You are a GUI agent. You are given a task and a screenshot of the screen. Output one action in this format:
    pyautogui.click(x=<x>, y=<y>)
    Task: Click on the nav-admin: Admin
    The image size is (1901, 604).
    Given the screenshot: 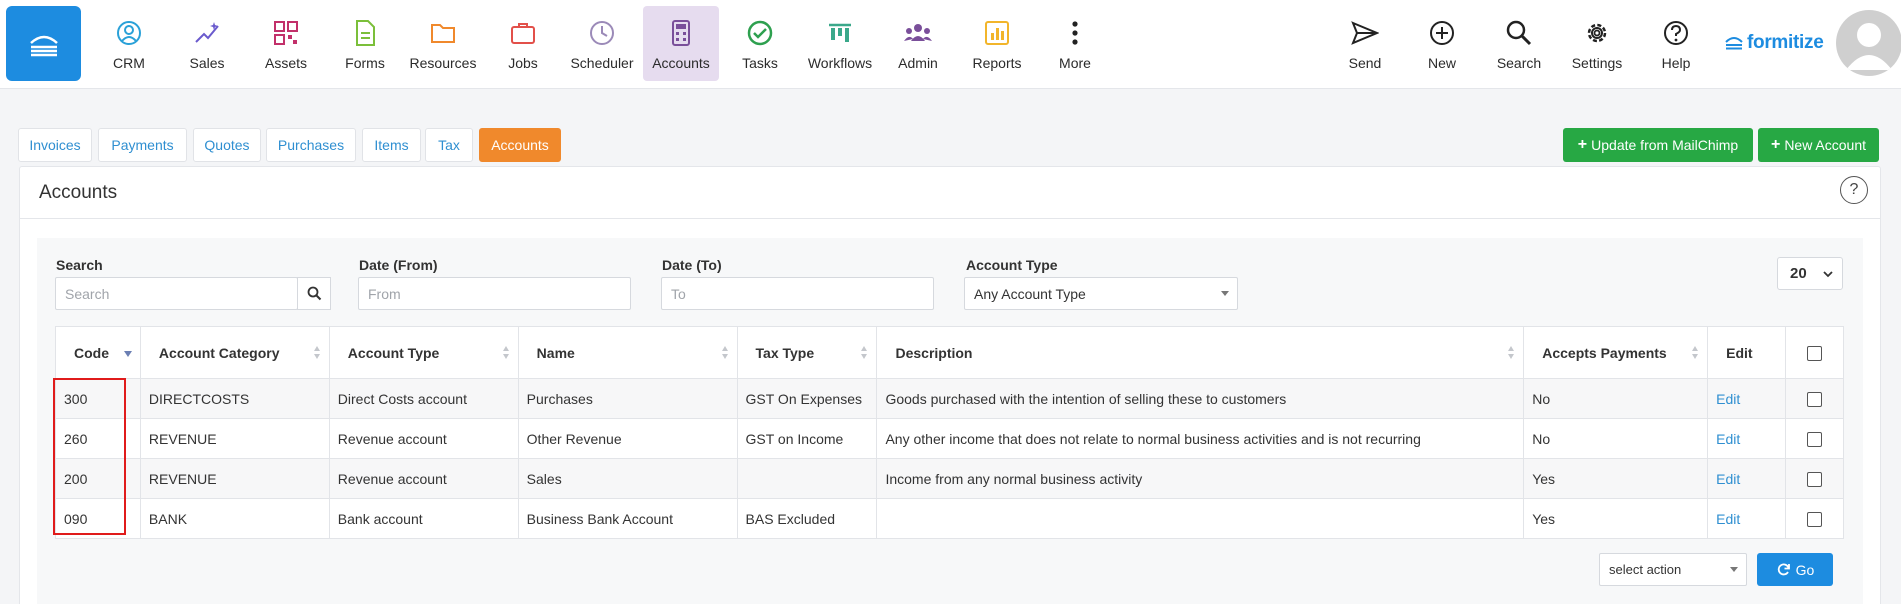 What is the action you would take?
    pyautogui.click(x=918, y=43)
    